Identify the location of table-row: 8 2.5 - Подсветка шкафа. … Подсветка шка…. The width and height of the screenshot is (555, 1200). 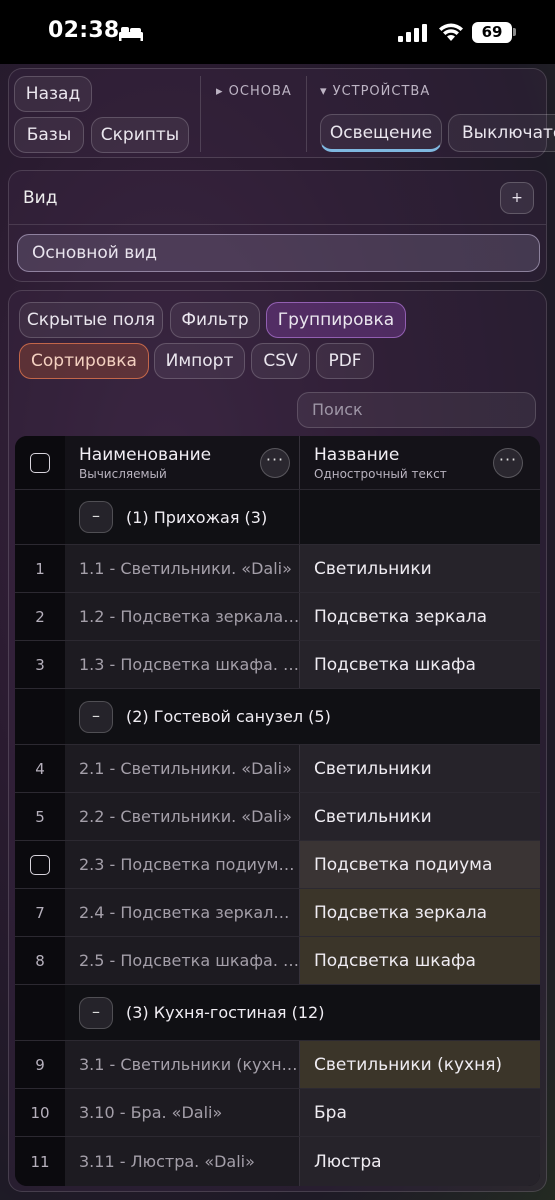
(277, 961).